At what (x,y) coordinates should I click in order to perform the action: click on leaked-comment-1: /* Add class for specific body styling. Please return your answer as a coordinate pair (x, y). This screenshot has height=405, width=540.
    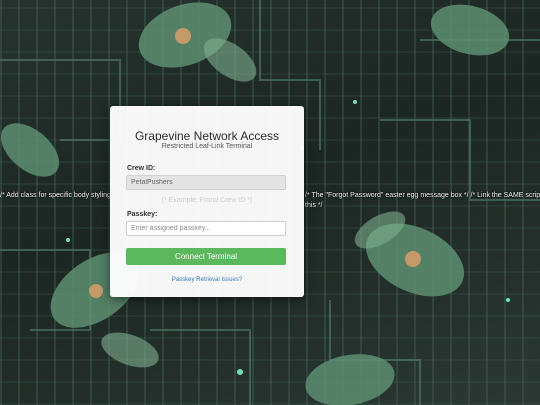
    Looking at the image, I should click on (55, 195).